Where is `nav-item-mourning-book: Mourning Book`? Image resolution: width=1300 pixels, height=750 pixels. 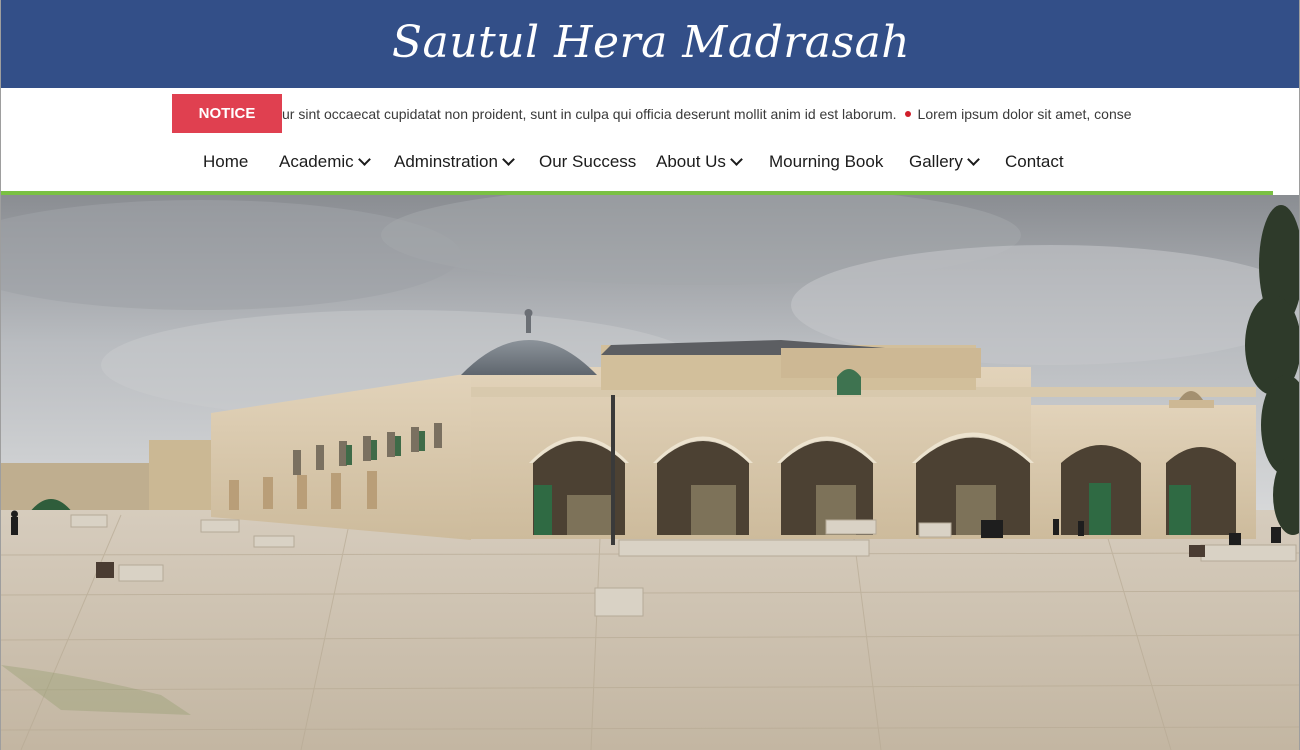 nav-item-mourning-book: Mourning Book is located at coordinates (826, 162).